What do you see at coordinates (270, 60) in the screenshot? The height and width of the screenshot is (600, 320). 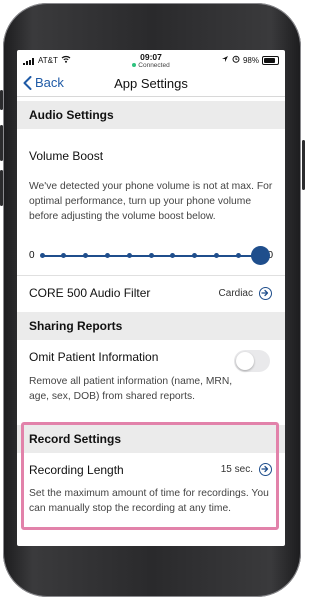 I see `battery-icon` at bounding box center [270, 60].